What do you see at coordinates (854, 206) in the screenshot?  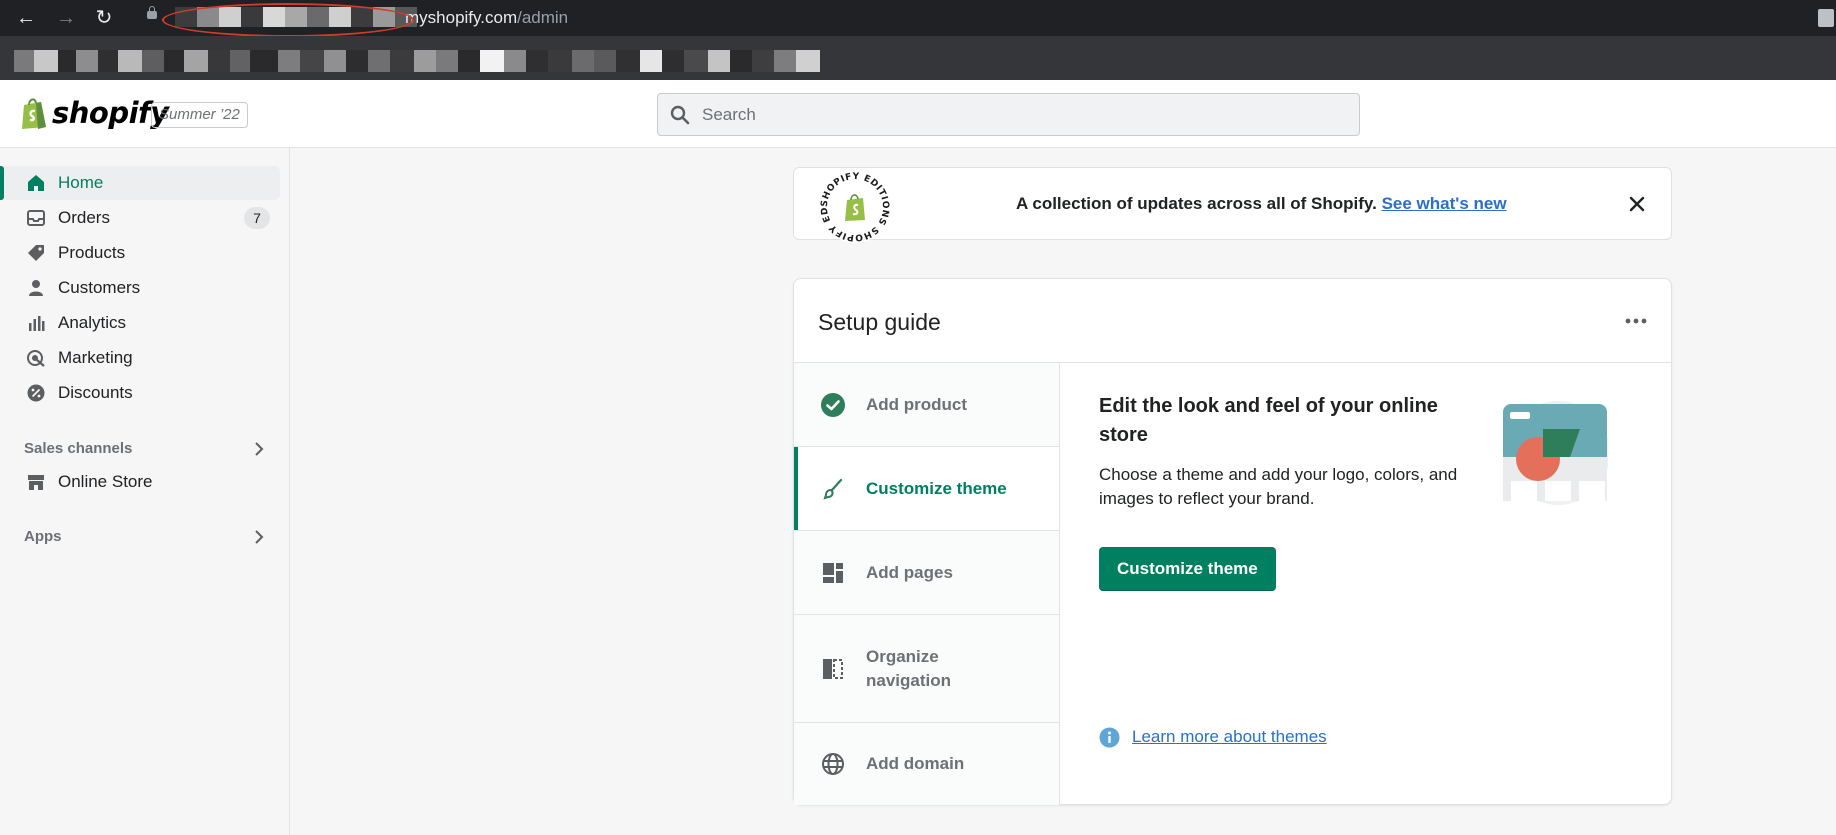 I see `shopify-editions-seal-icon: SHOPIFY EDITIONS SHOPIFY EDITIONS` at bounding box center [854, 206].